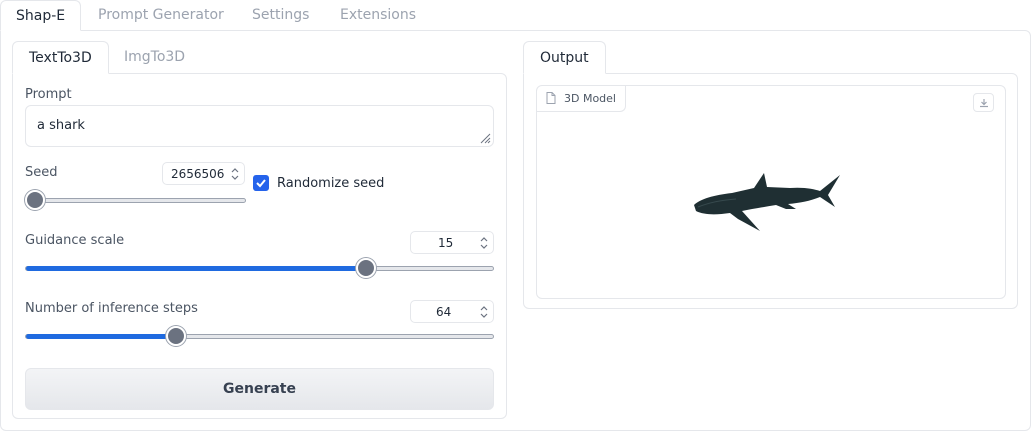 The image size is (1033, 433). I want to click on guidance-slider, so click(259, 268).